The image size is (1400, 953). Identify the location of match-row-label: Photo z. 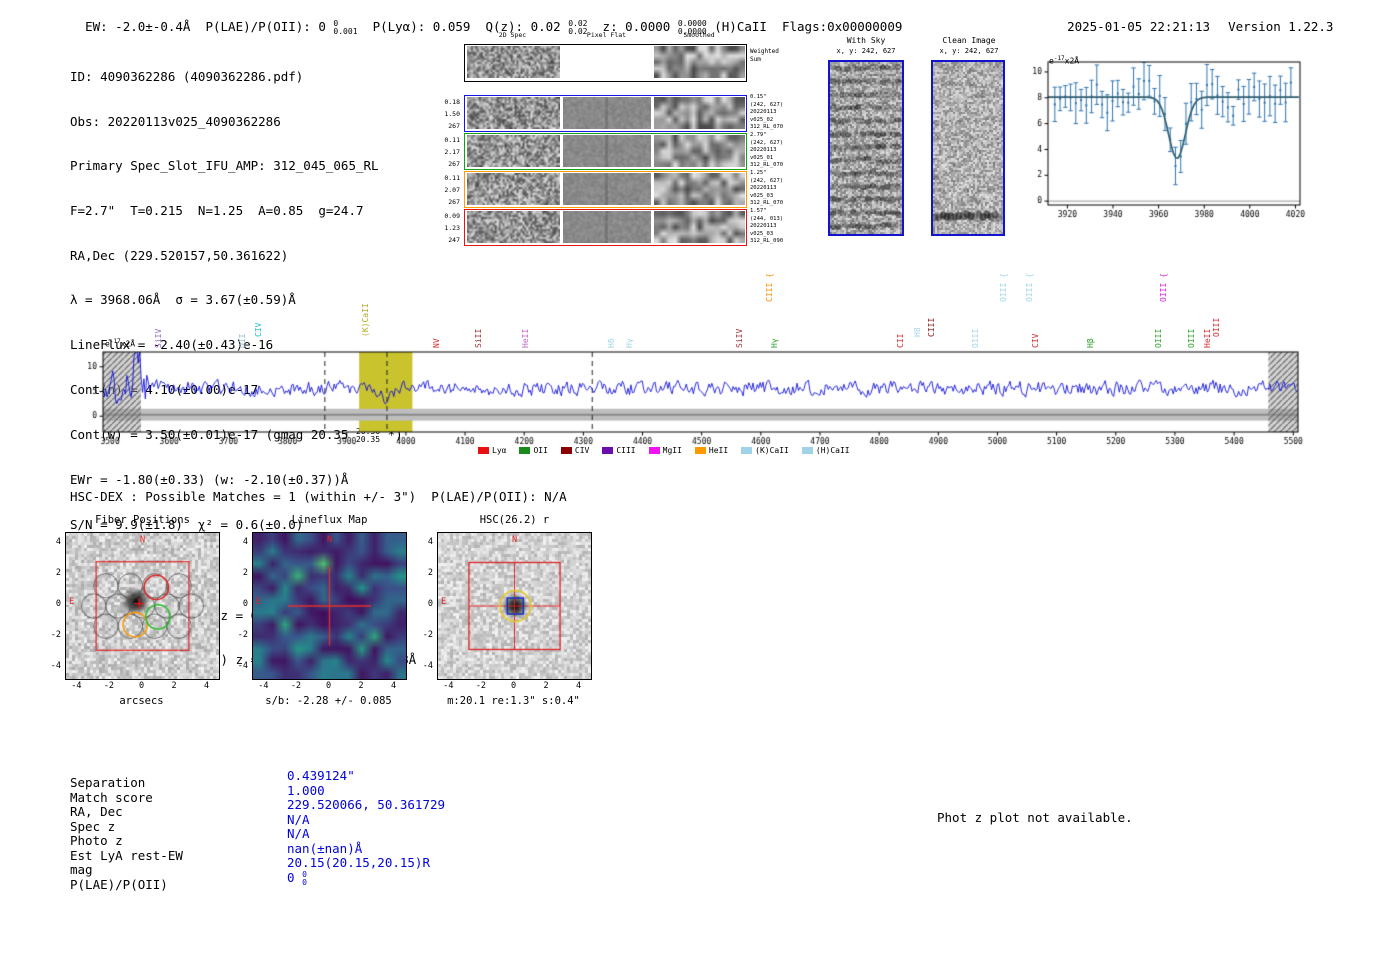
(96, 840).